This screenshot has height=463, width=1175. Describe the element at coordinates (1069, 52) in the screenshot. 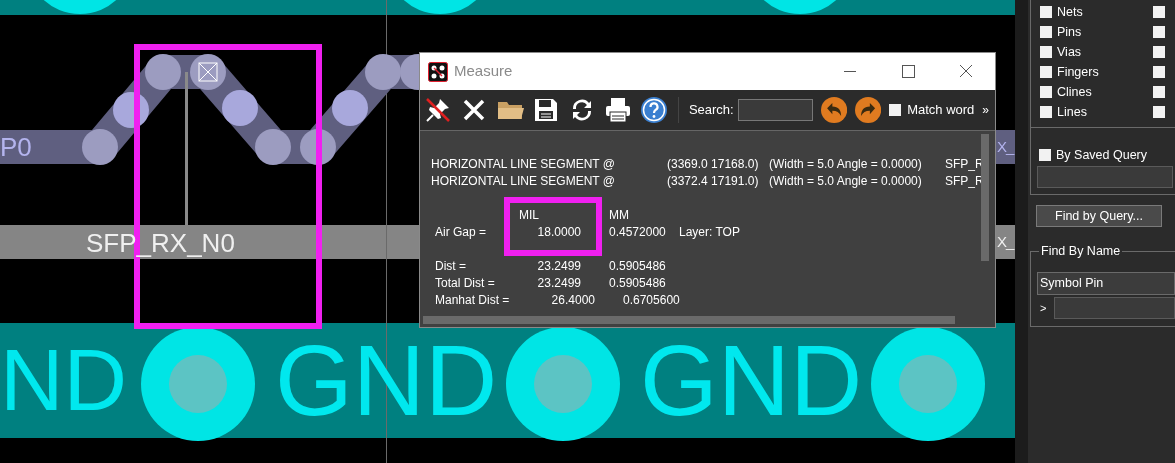

I see `checkbox-label: Vias` at that location.